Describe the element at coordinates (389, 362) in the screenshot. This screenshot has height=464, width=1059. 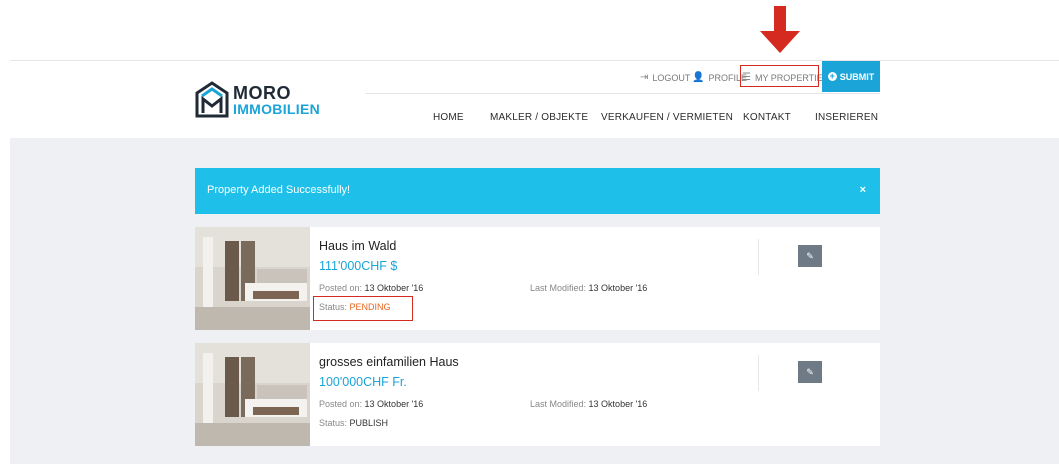
I see `property-title: grosses einfamilien Haus` at that location.